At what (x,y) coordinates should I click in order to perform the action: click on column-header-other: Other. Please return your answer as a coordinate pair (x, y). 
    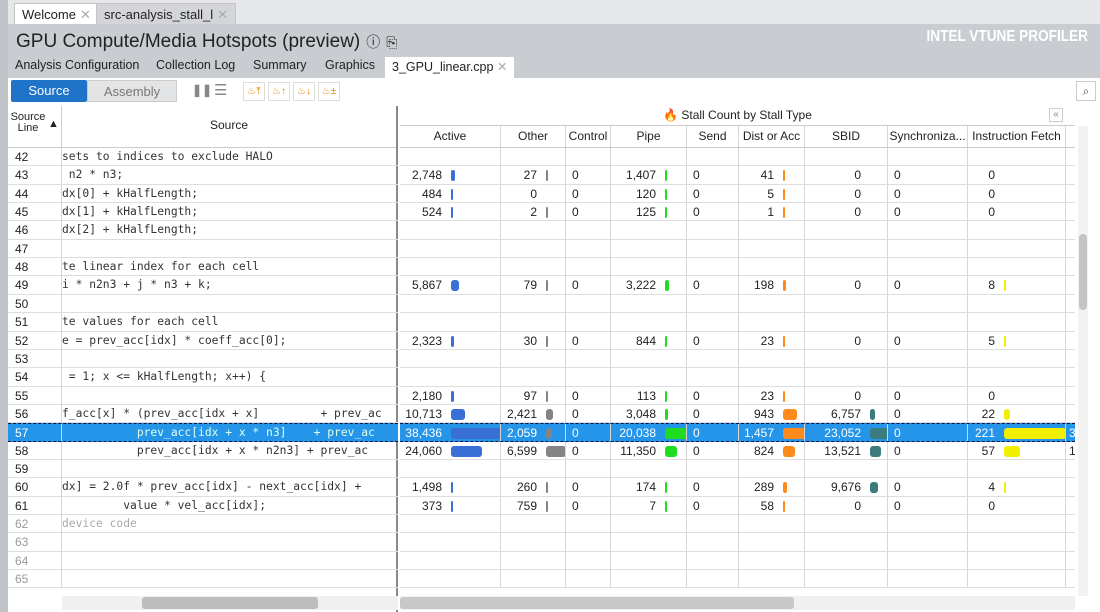
    Looking at the image, I should click on (533, 136).